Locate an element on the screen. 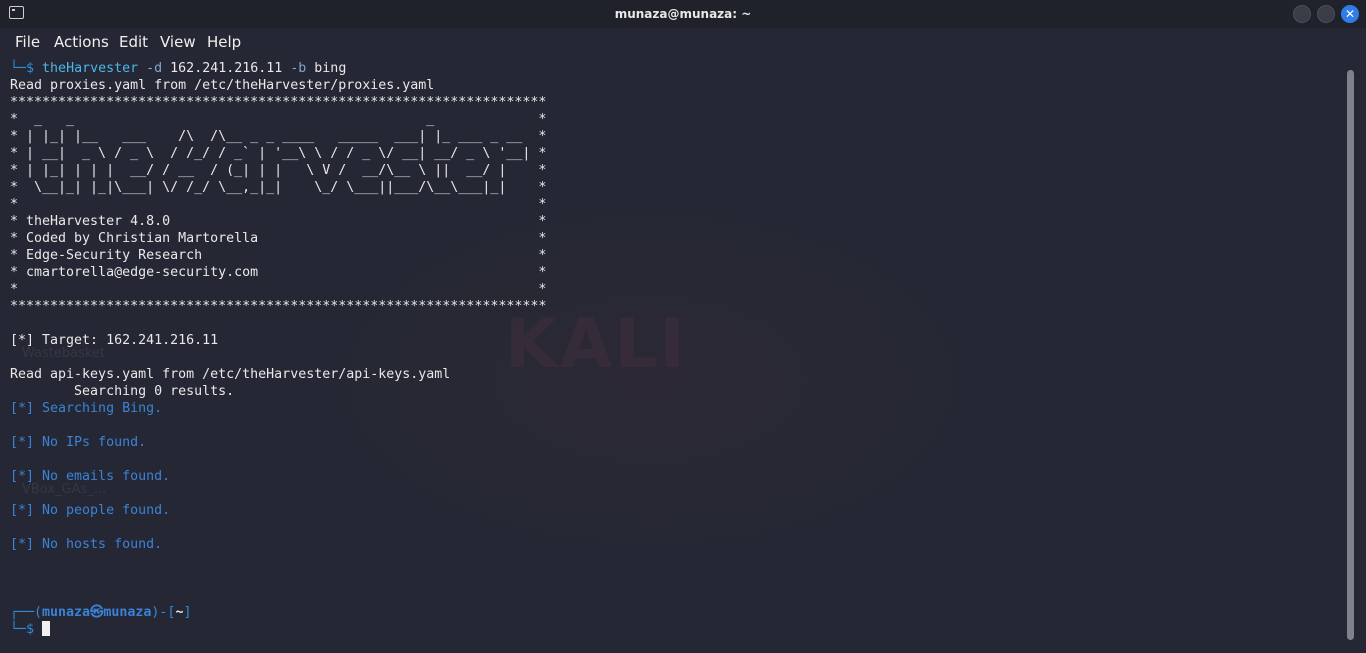  banner-line: * theHarvester 4.8.0 * is located at coordinates (278, 221).